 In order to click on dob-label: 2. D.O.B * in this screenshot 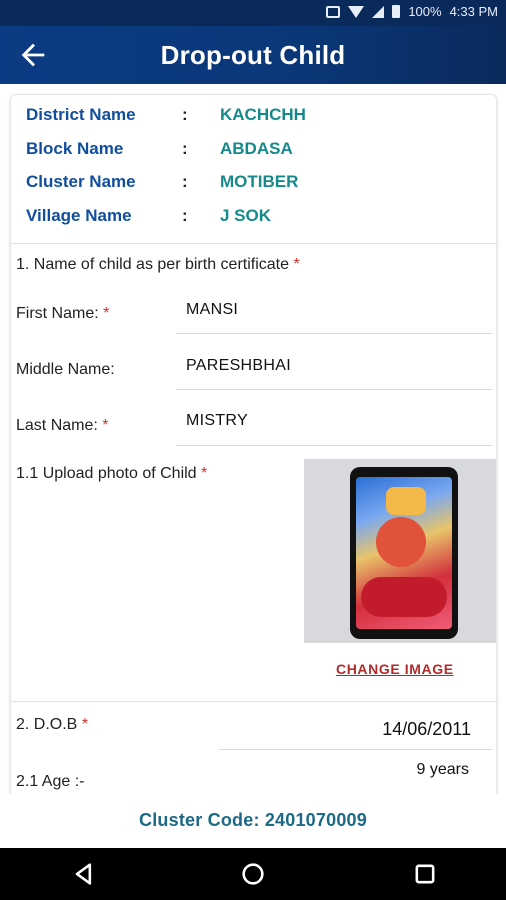, I will do `click(52, 725)`.